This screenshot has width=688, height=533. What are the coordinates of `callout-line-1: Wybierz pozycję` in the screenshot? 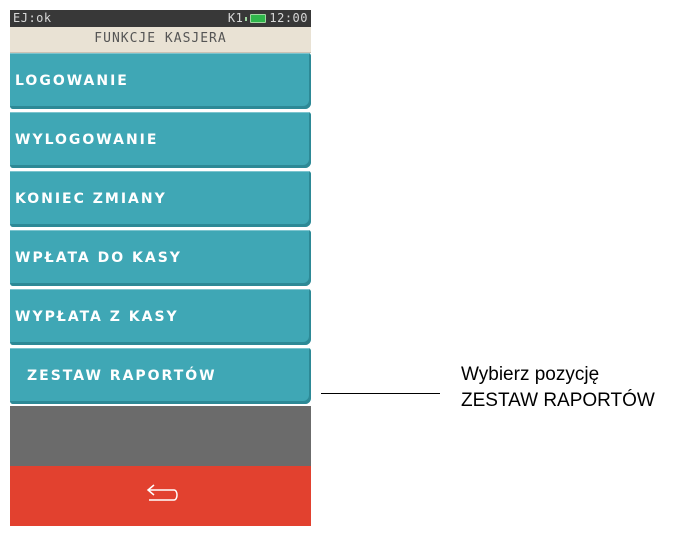 It's located at (530, 374).